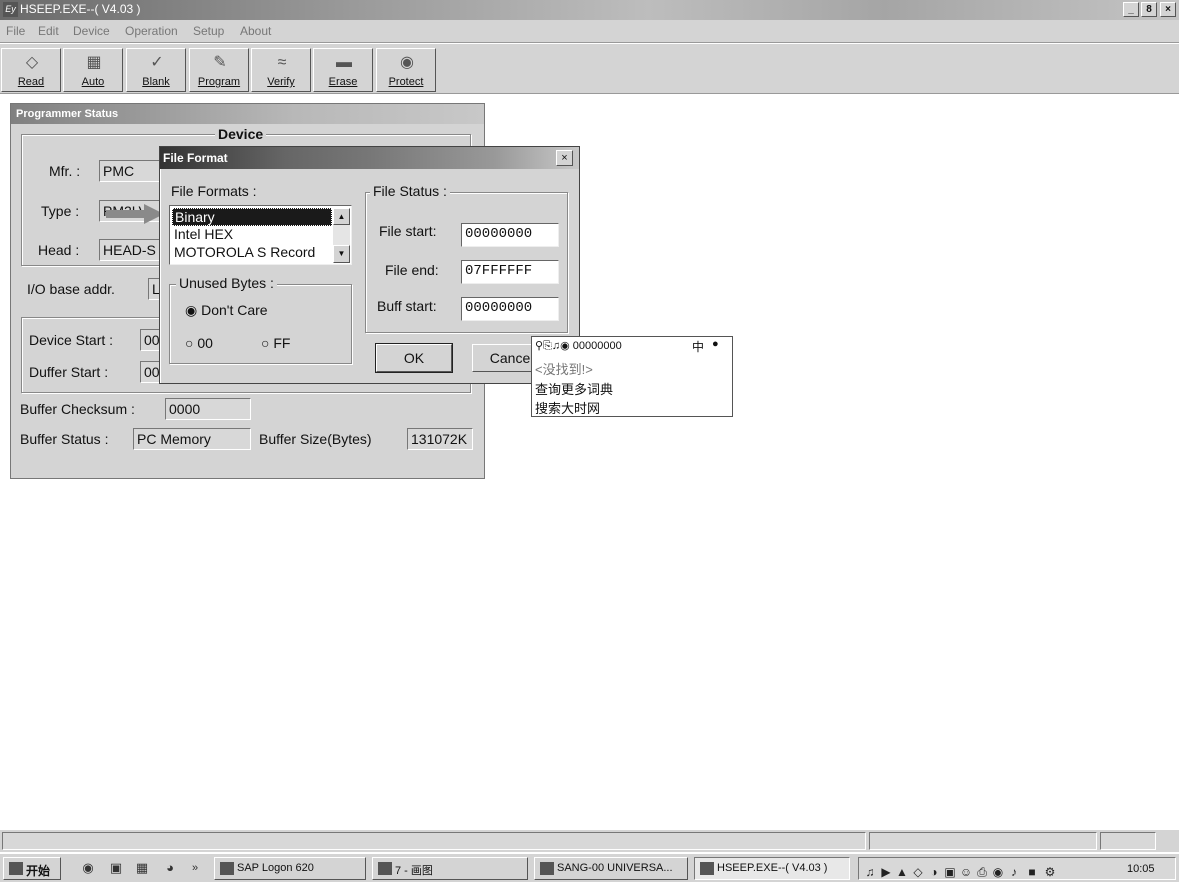 This screenshot has width=1179, height=882. I want to click on printer-icon: ⎙, so click(982, 872).